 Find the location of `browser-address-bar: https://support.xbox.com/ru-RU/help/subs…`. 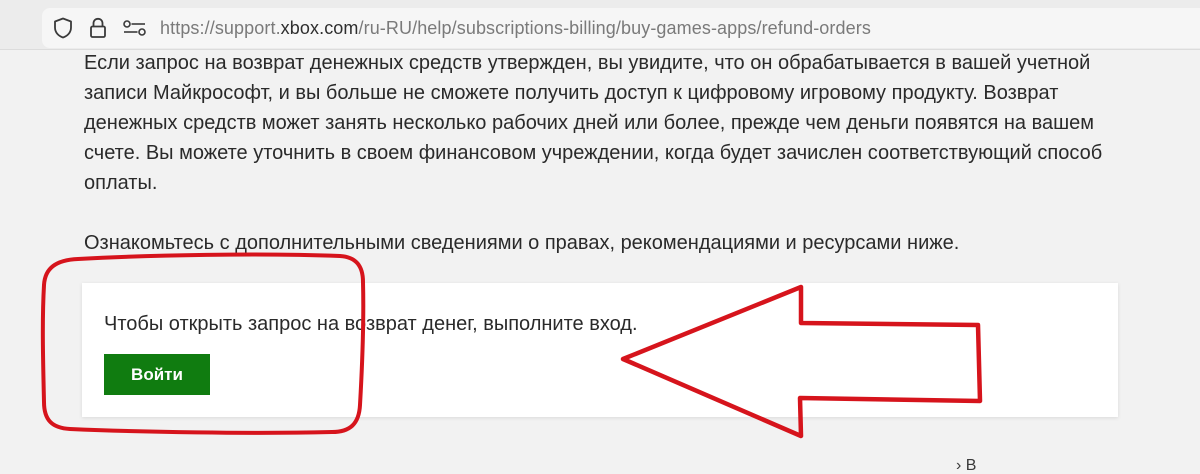

browser-address-bar: https://support.xbox.com/ru-RU/help/subs… is located at coordinates (600, 25).